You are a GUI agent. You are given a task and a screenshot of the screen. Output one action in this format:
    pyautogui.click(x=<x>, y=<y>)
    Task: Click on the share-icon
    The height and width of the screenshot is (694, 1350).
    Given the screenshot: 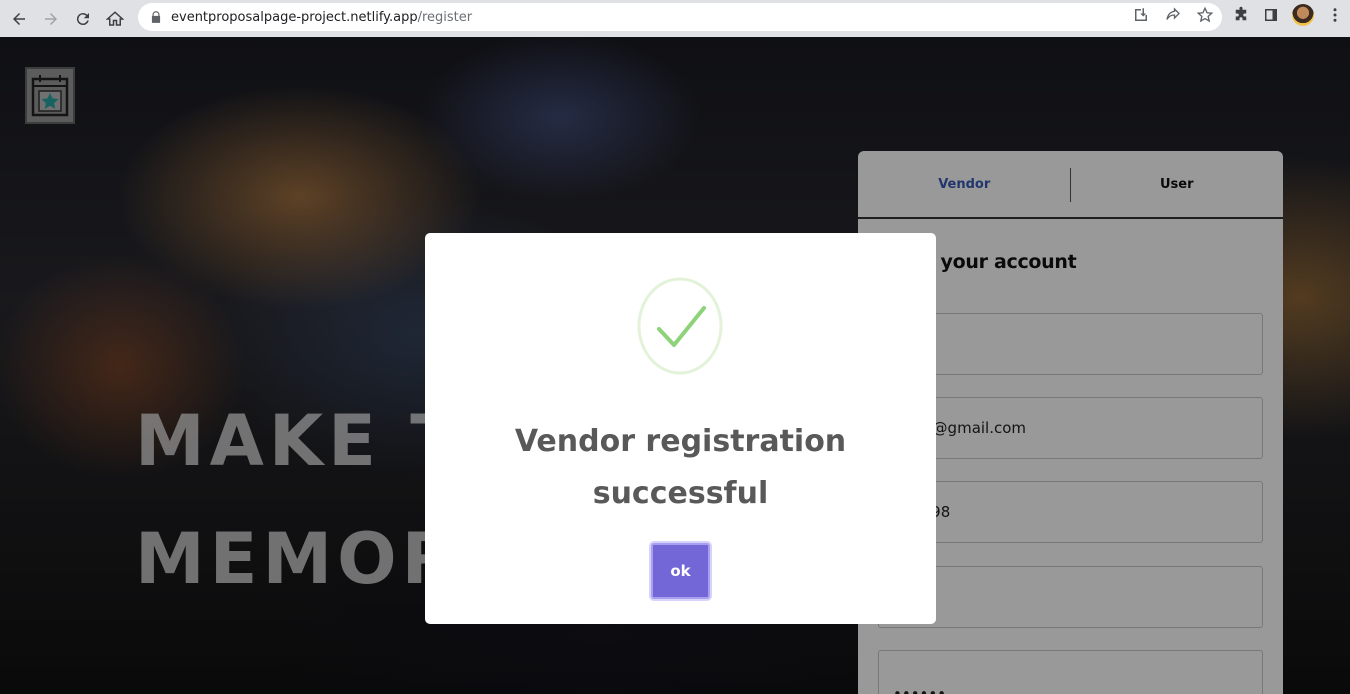 What is the action you would take?
    pyautogui.click(x=1173, y=15)
    